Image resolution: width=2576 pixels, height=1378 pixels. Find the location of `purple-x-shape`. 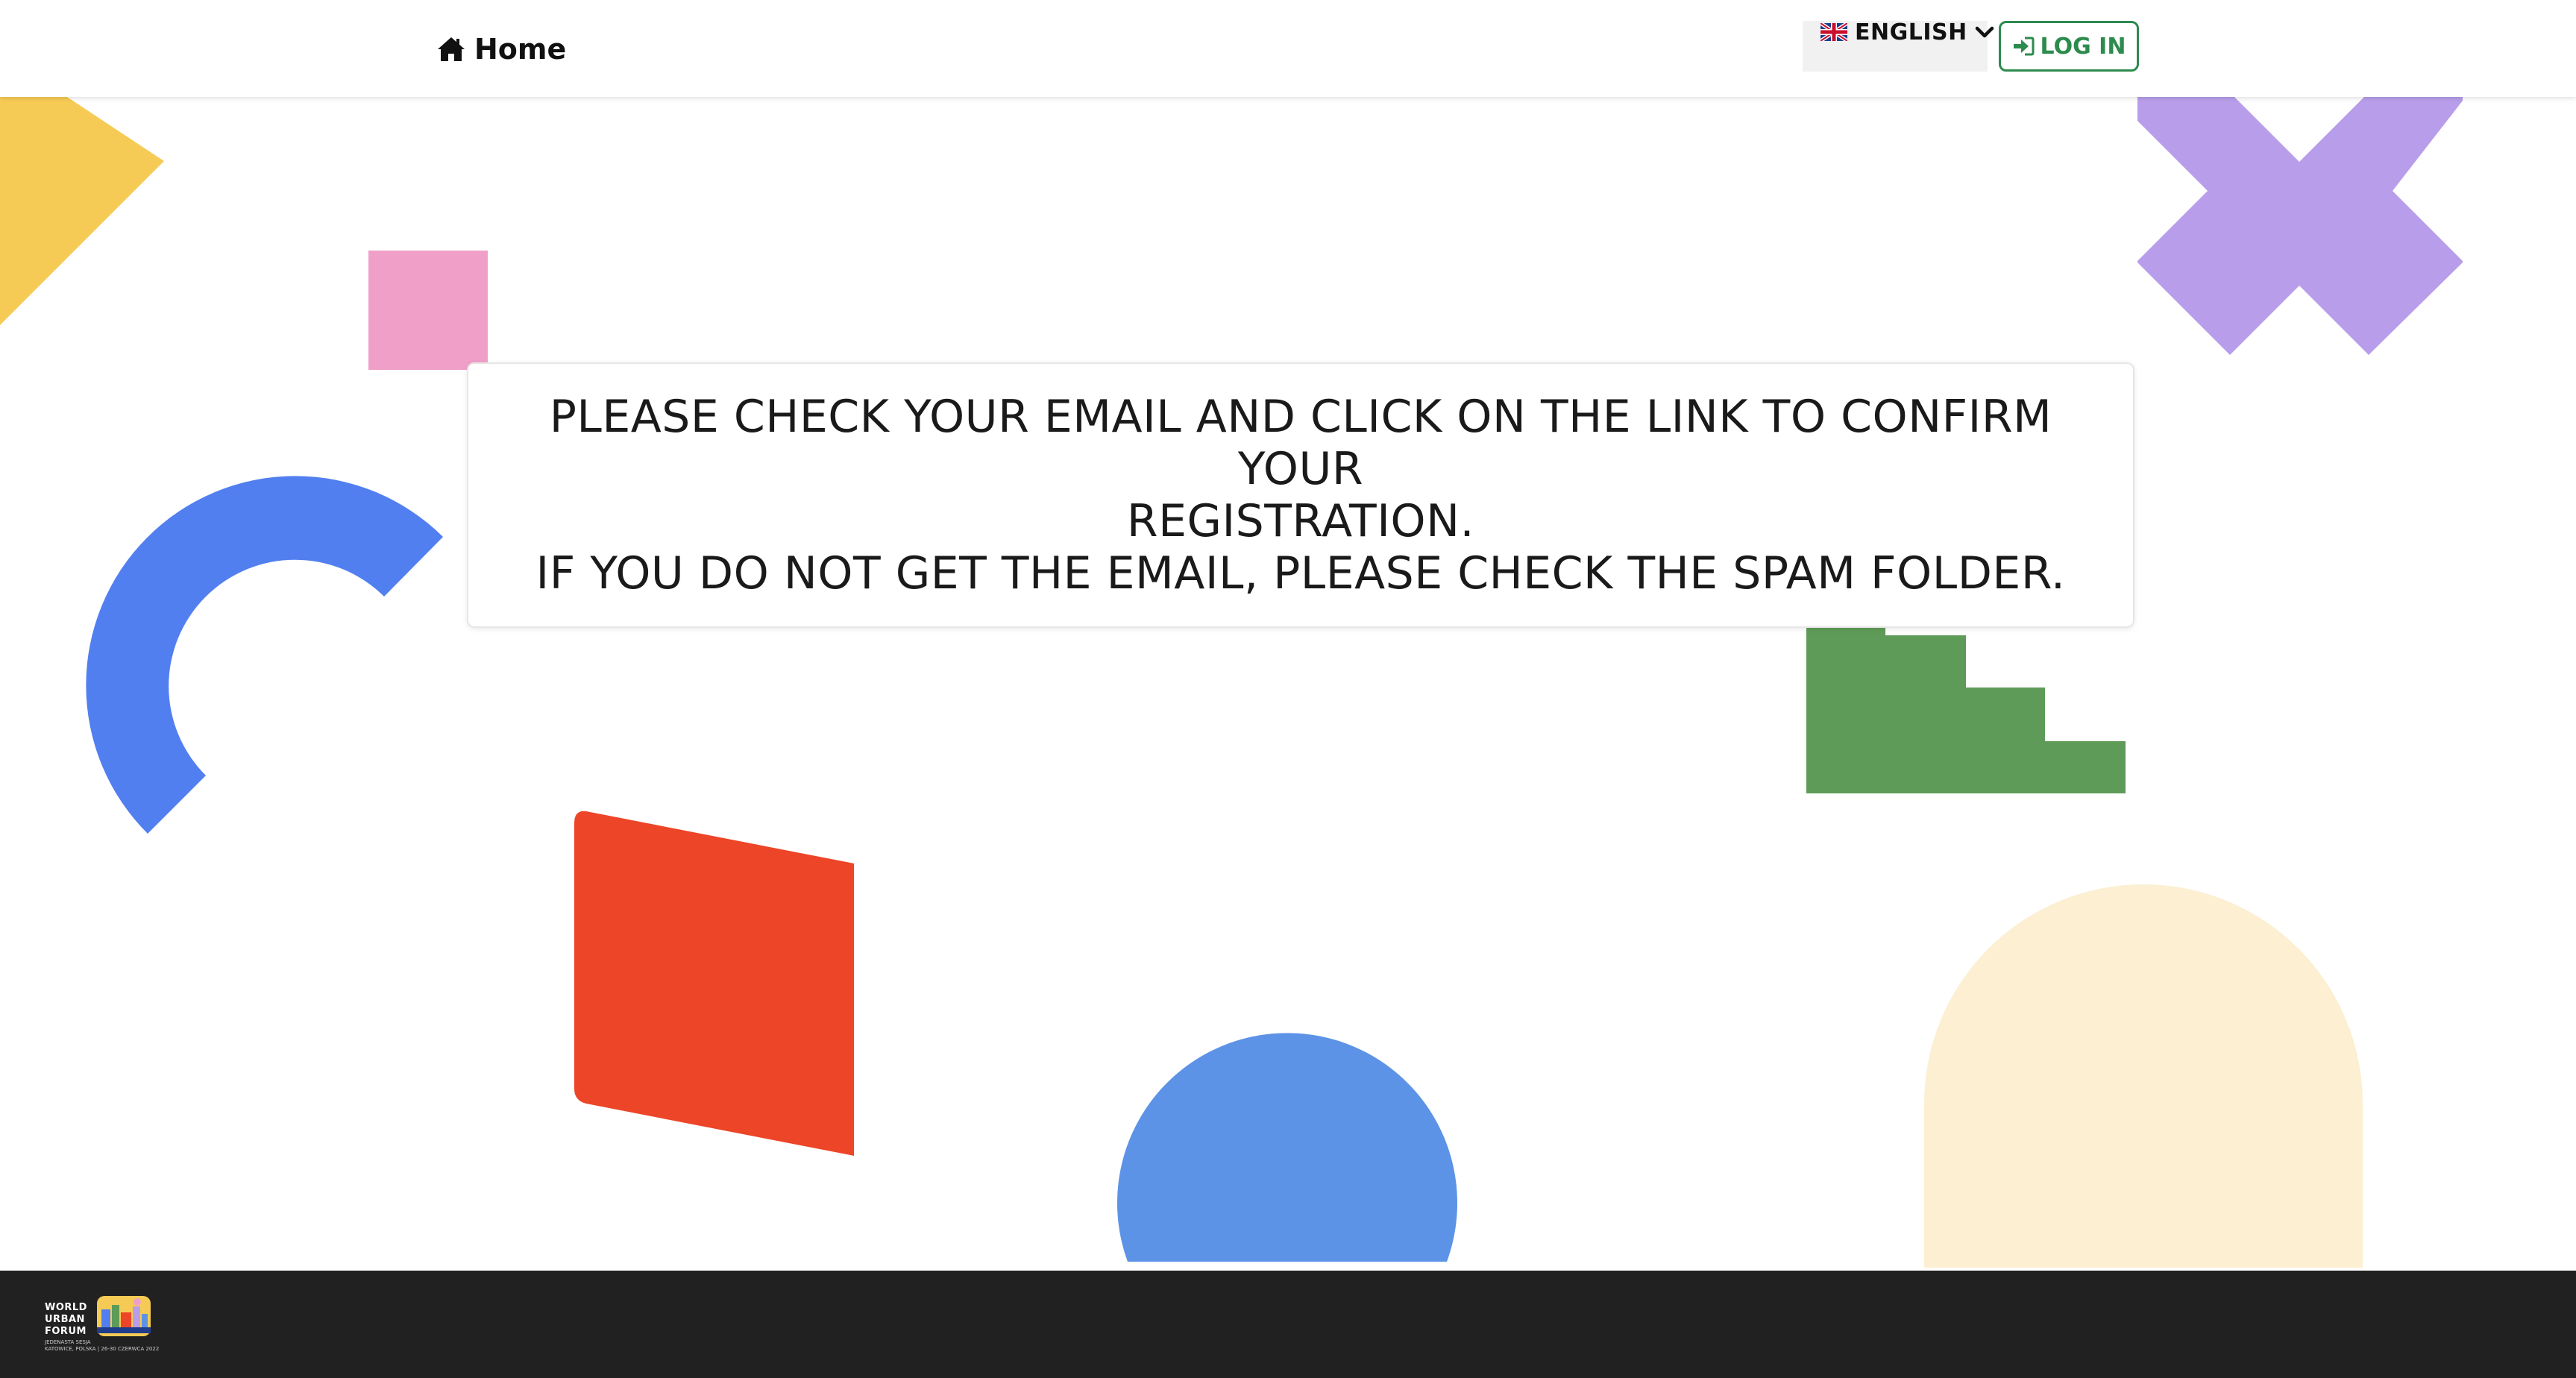

purple-x-shape is located at coordinates (2300, 226).